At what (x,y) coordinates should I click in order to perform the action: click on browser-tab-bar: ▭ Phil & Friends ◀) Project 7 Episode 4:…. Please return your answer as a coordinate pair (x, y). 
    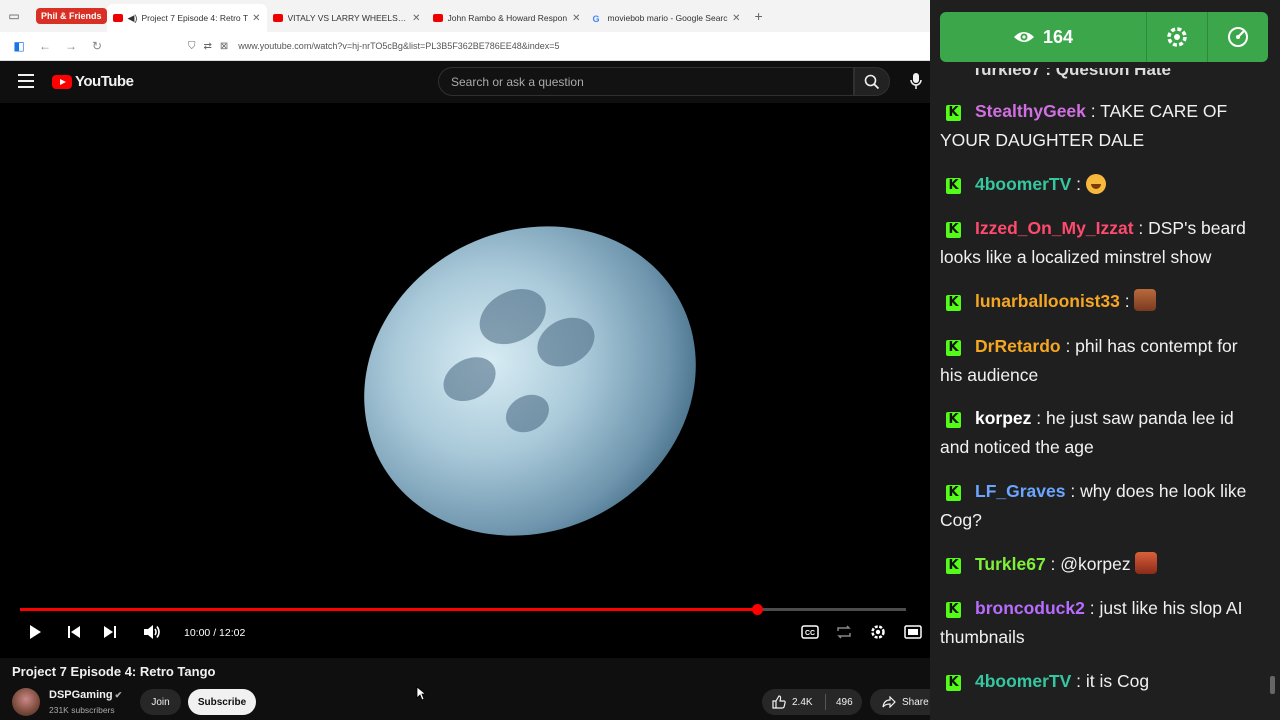
    Looking at the image, I should click on (465, 16).